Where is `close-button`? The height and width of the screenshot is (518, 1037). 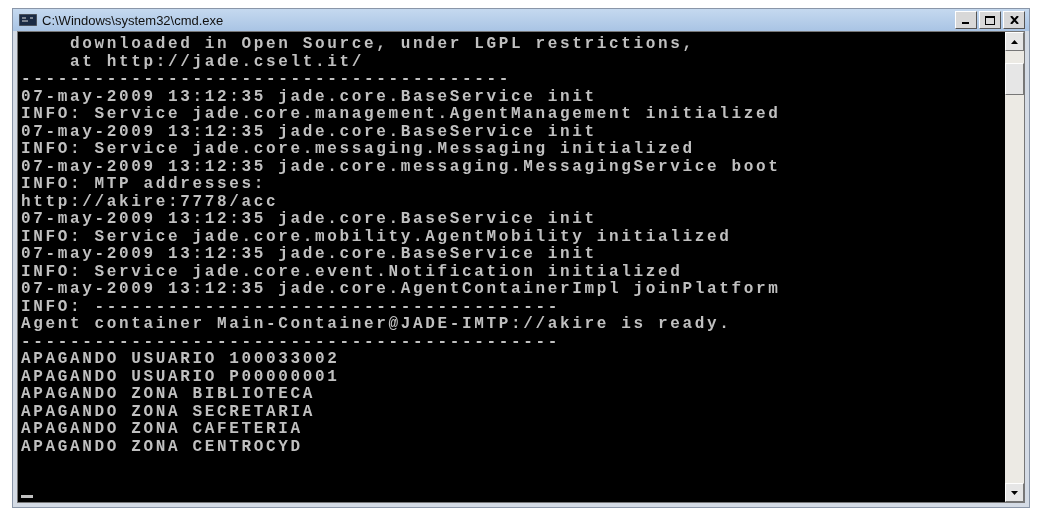 close-button is located at coordinates (1014, 20).